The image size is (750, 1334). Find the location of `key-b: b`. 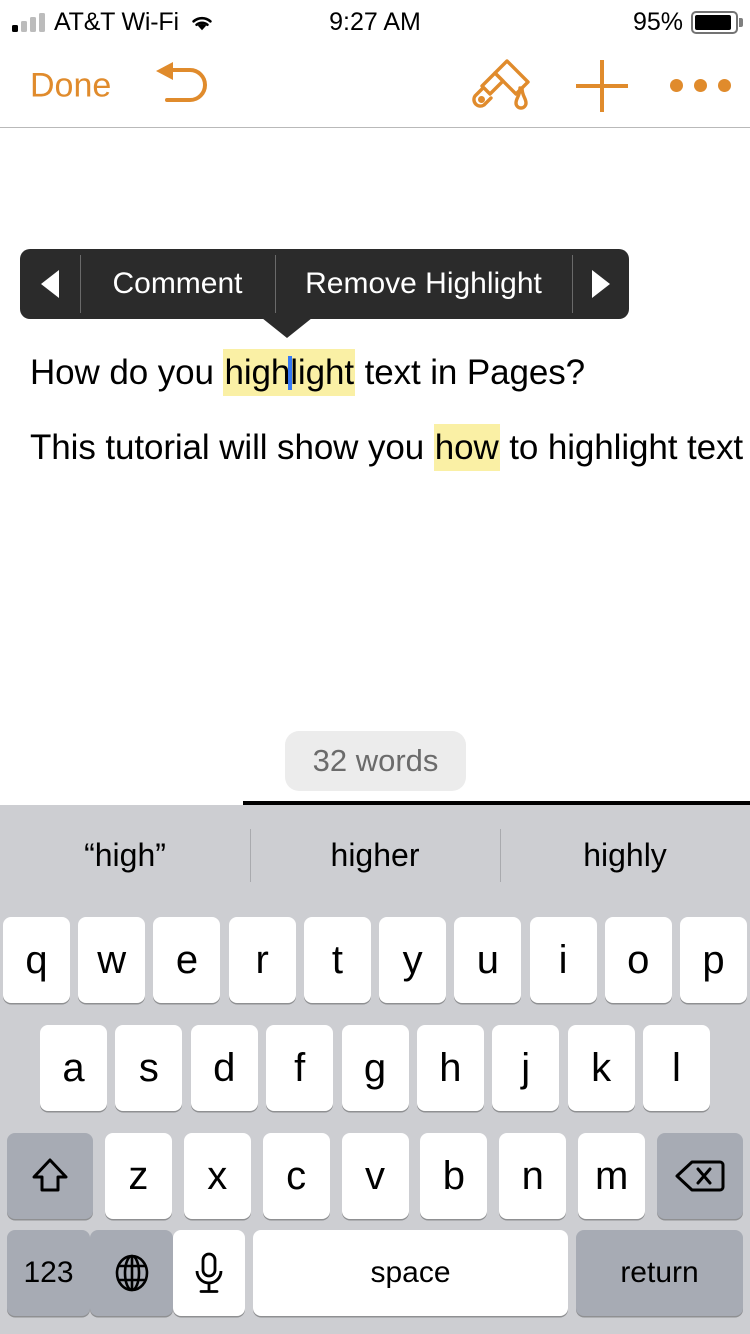

key-b: b is located at coordinates (454, 1176).